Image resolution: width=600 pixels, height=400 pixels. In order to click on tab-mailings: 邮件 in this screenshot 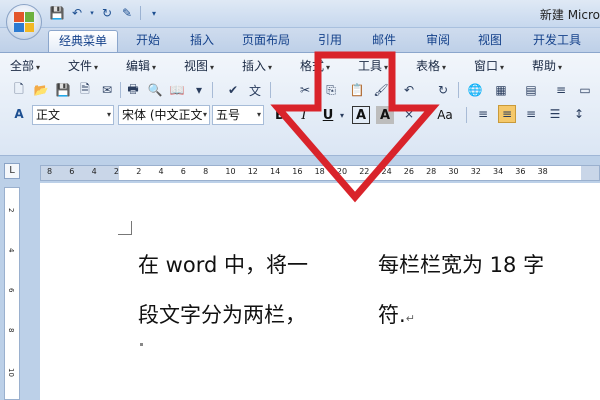, I will do `click(384, 41)`.